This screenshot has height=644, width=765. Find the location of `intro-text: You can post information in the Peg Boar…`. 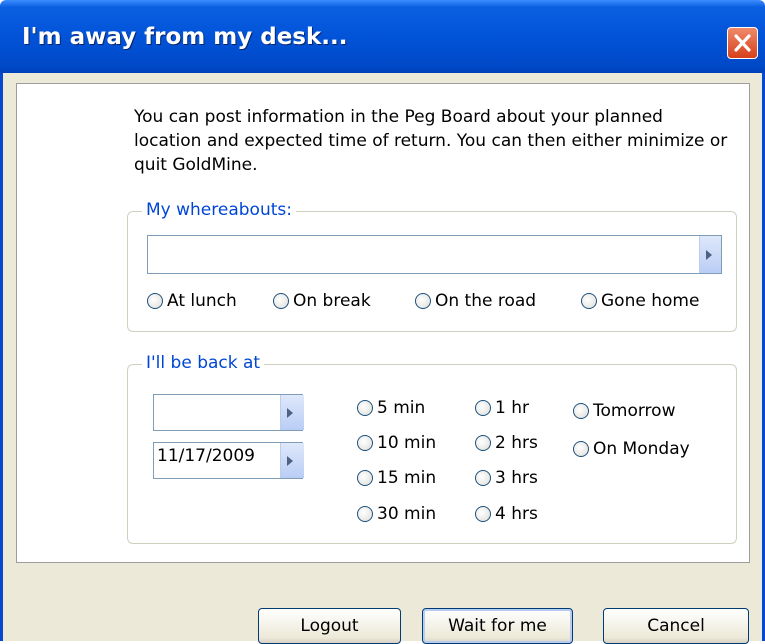

intro-text: You can post information in the Peg Boar… is located at coordinates (431, 141).